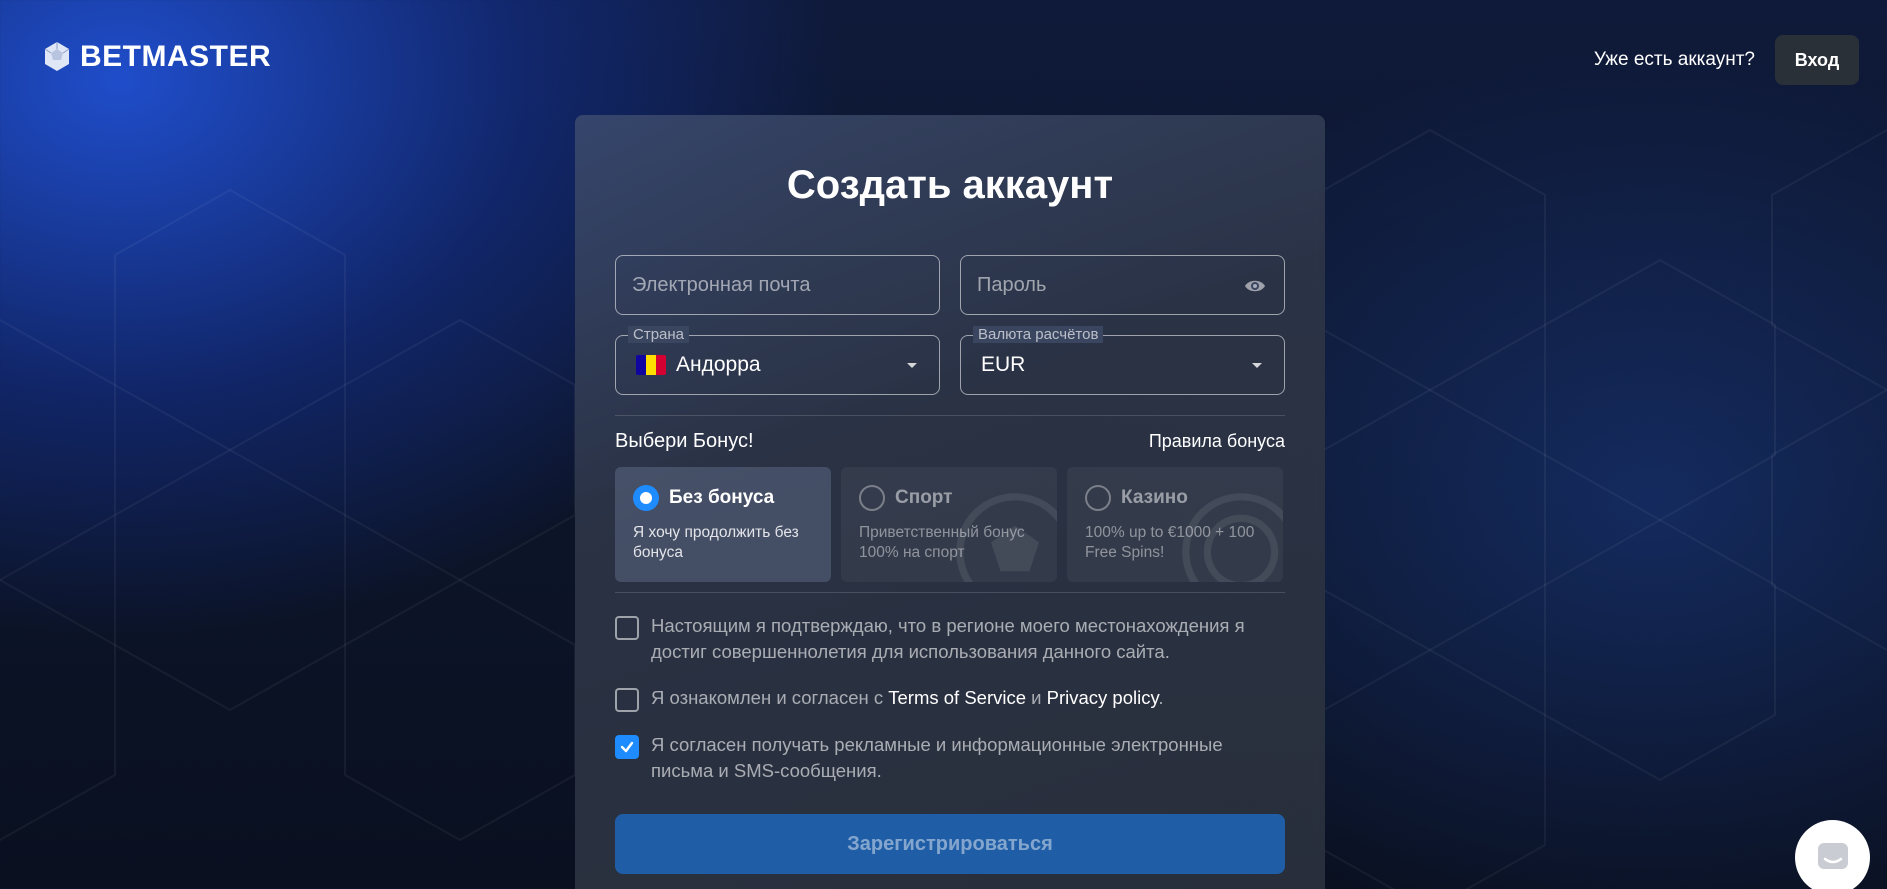 The height and width of the screenshot is (889, 1887). I want to click on logo-text: BETMASTER, so click(176, 56).